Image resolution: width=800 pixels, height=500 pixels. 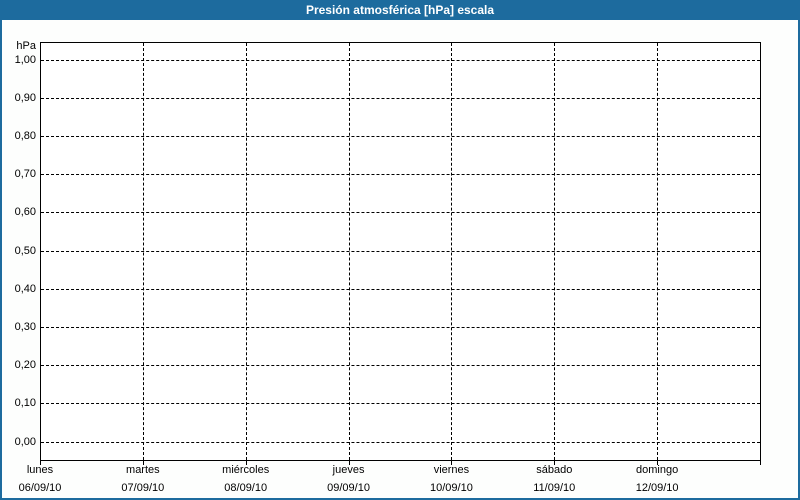 I want to click on y-axis-label: 1,00, so click(x=25, y=59).